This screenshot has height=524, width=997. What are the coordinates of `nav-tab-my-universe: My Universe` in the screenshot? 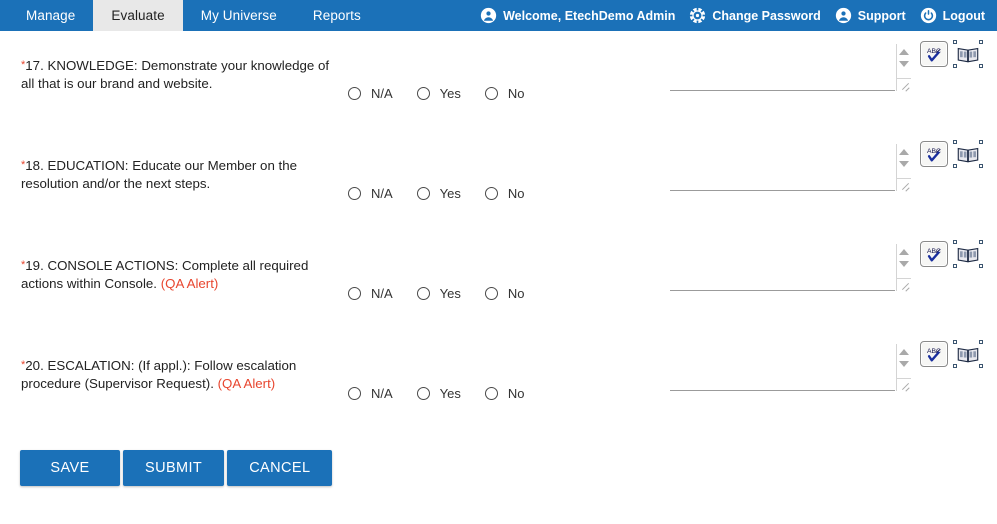 It's located at (239, 15).